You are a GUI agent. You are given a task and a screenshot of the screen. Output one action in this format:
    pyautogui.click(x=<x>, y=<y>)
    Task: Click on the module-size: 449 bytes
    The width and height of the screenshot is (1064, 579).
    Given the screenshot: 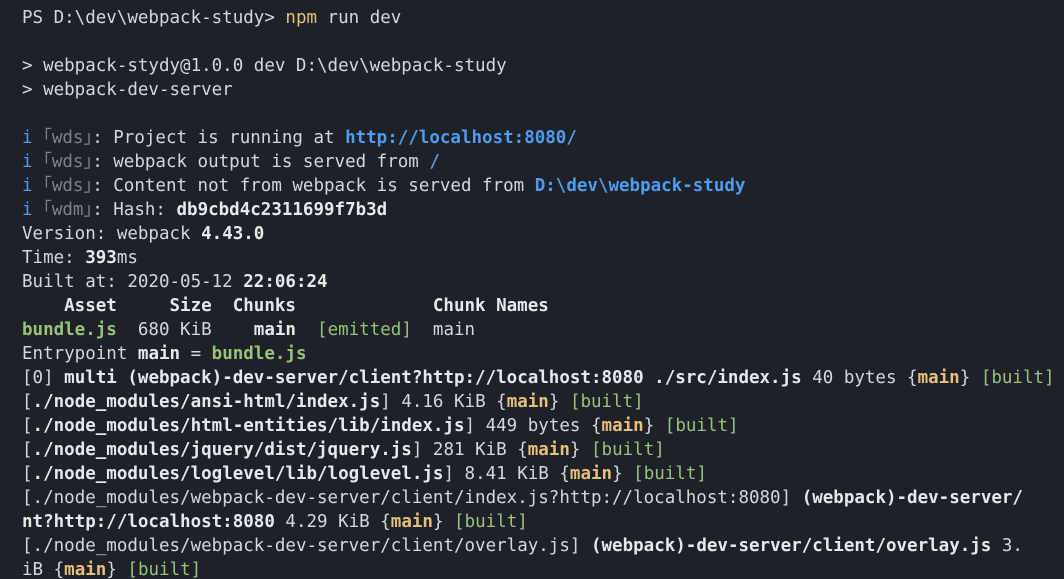 What is the action you would take?
    pyautogui.click(x=533, y=426)
    